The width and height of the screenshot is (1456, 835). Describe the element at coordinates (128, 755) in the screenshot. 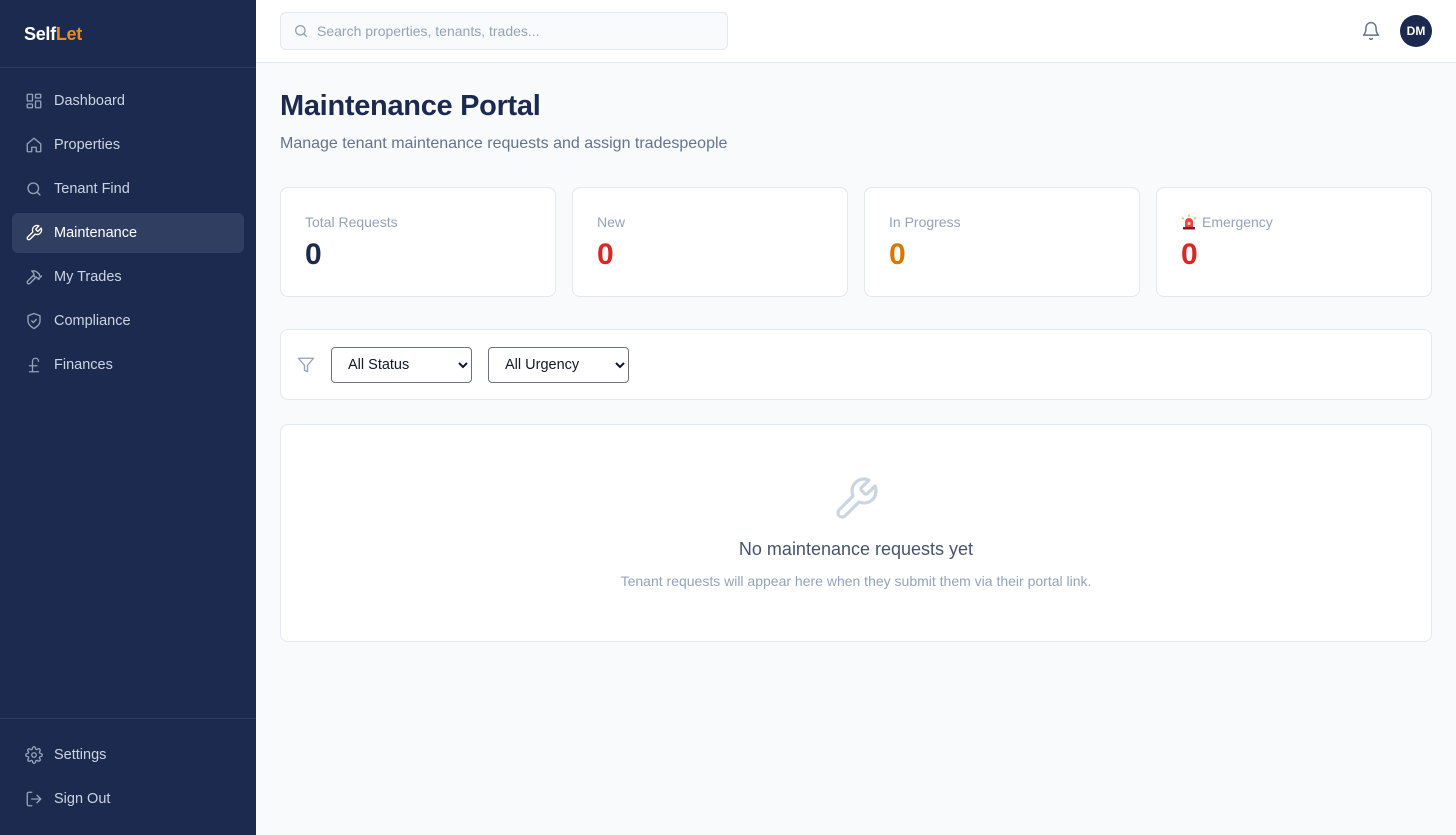

I see `sidebar-item-settings: Settings` at that location.